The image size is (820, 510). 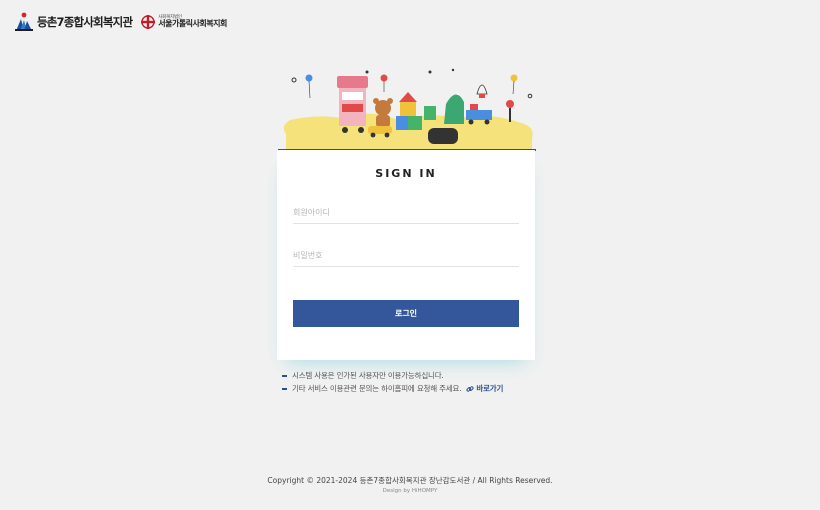 I want to click on login-card: SIGN IN 로그인, so click(x=406, y=255).